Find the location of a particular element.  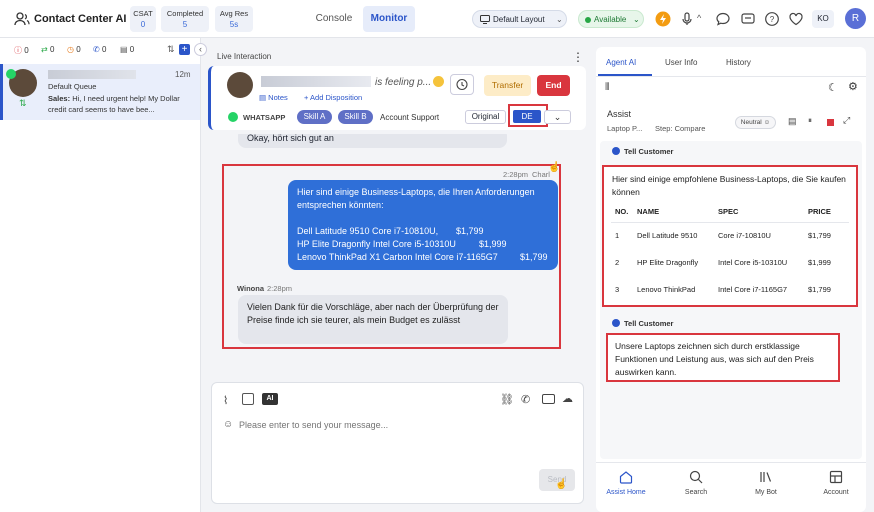

microphone-icon is located at coordinates (687, 19).